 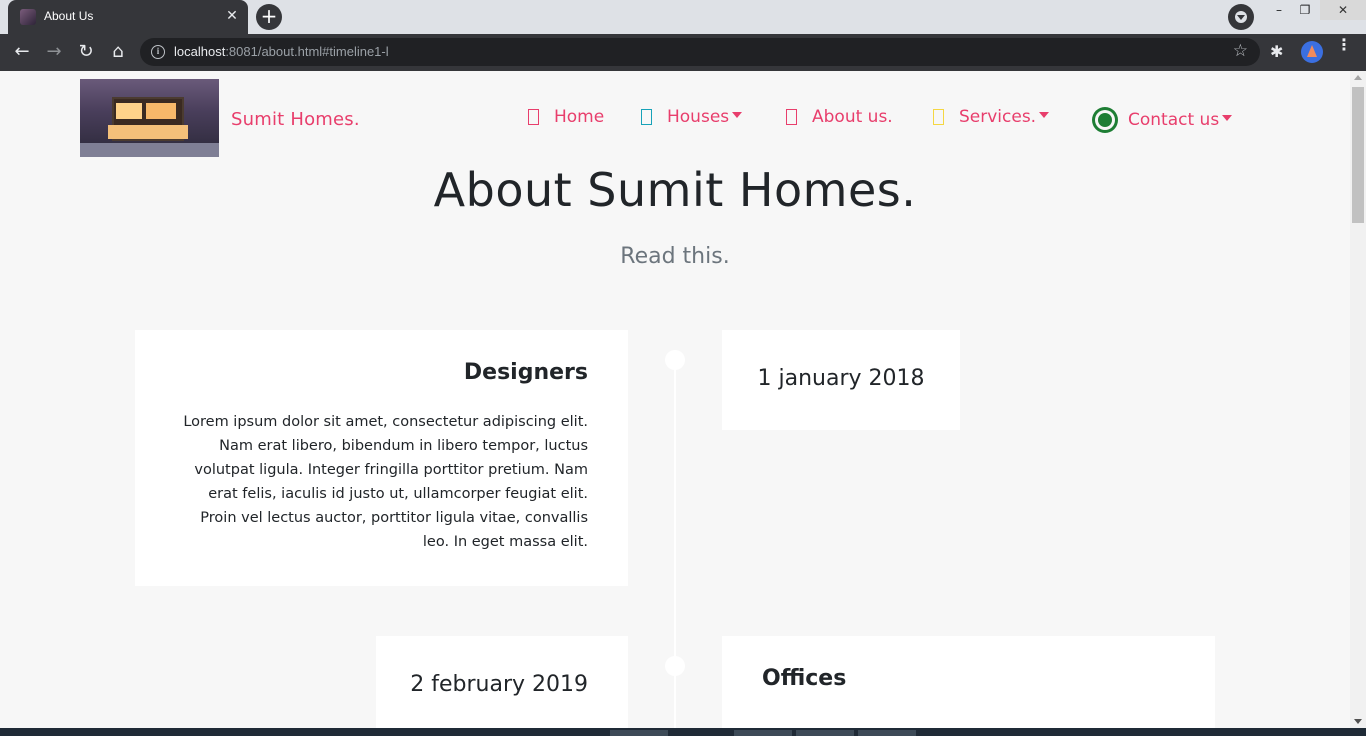 What do you see at coordinates (852, 117) in the screenshot?
I see `nav-about-label: About us.` at bounding box center [852, 117].